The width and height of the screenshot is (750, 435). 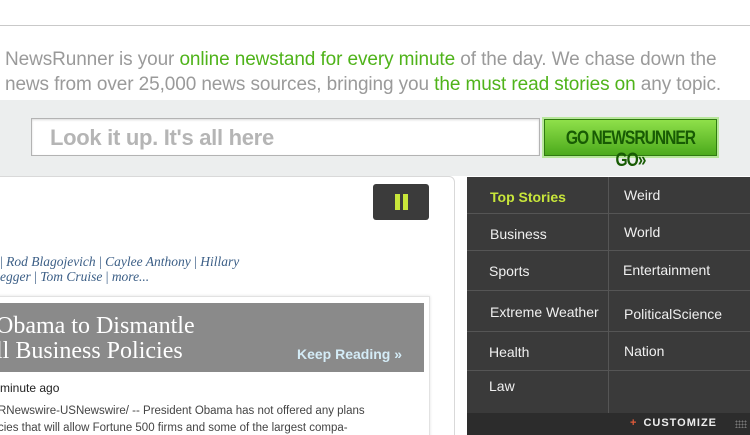 What do you see at coordinates (680, 423) in the screenshot?
I see `customize-label: CUSTOMIZE` at bounding box center [680, 423].